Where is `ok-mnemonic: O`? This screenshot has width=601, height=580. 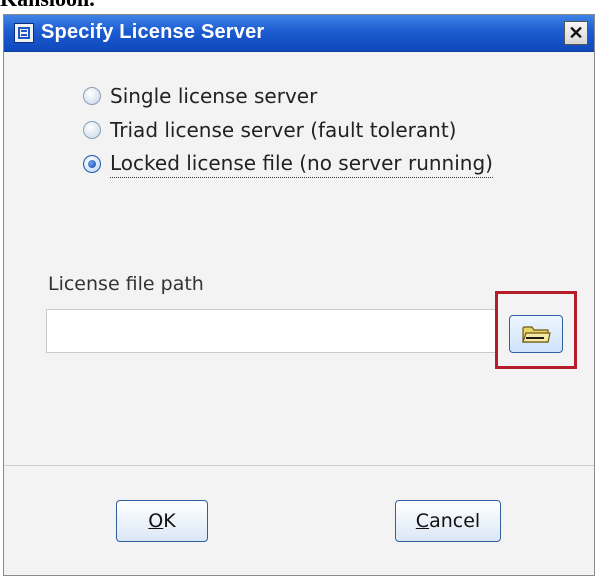 ok-mnemonic: O is located at coordinates (156, 521).